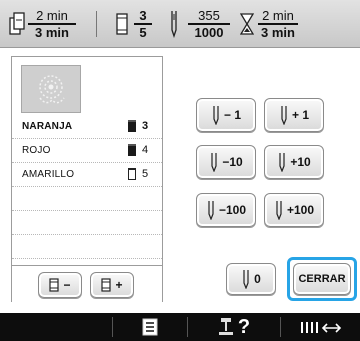  Describe the element at coordinates (232, 210) in the screenshot. I see `stitch-minus-100-label: −100` at that location.